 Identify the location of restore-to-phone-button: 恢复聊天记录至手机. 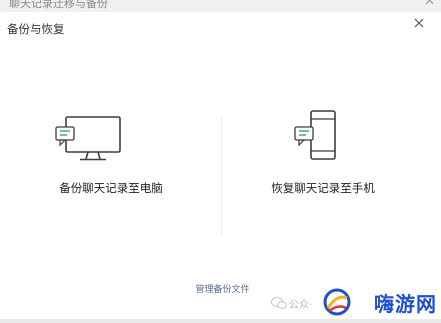
(323, 155).